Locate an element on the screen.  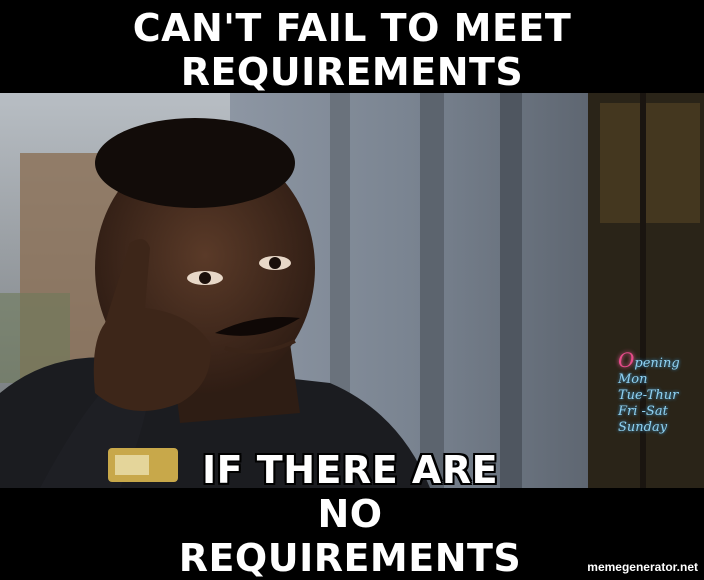
sign-title-rest: pening is located at coordinates (657, 363).